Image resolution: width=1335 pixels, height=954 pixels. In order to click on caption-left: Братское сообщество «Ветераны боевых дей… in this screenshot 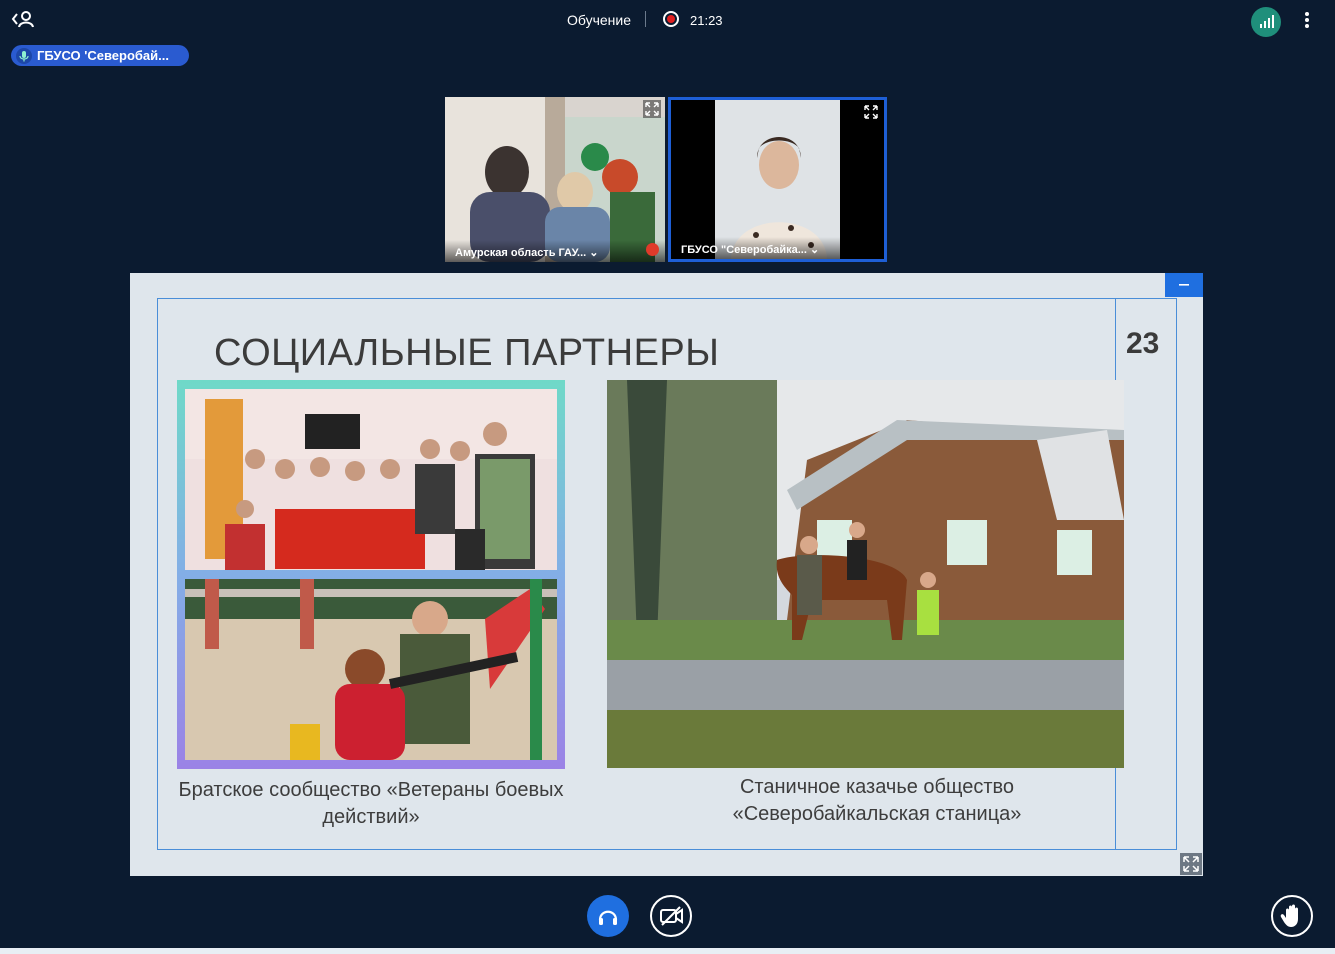, I will do `click(371, 803)`.